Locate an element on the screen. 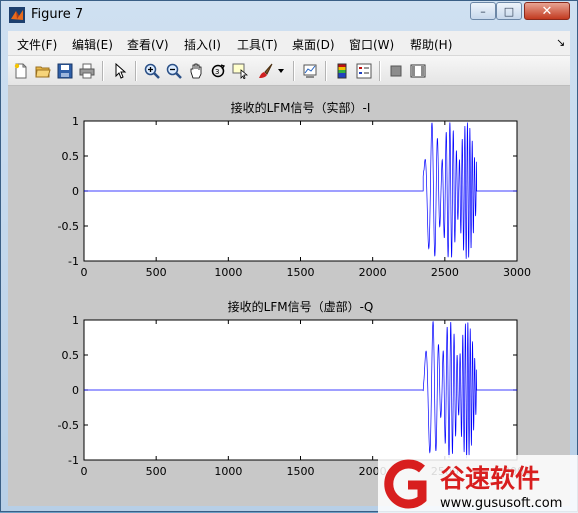 This screenshot has height=513, width=578. watermark-logo: 谷速软件 www.gususoft.com is located at coordinates (478, 484).